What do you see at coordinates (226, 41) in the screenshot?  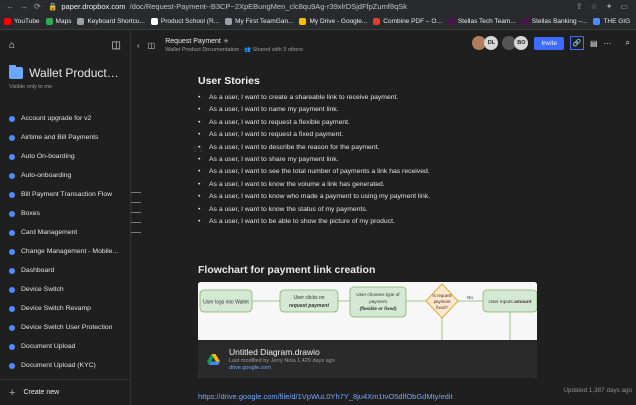 I see `star-icon: ★` at bounding box center [226, 41].